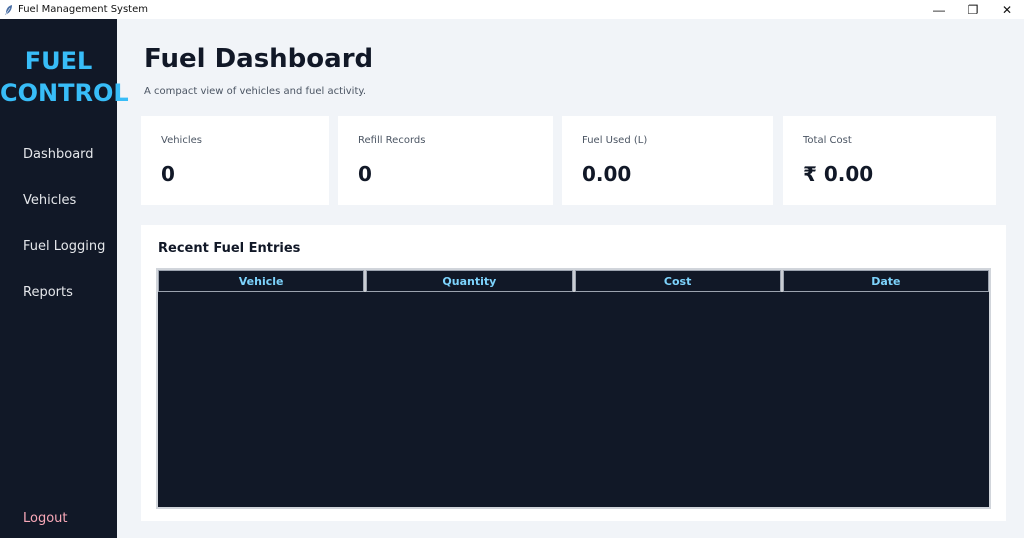 The height and width of the screenshot is (538, 1024). Describe the element at coordinates (235, 160) in the screenshot. I see `stat-card-vehicles: Vehicles 0` at that location.